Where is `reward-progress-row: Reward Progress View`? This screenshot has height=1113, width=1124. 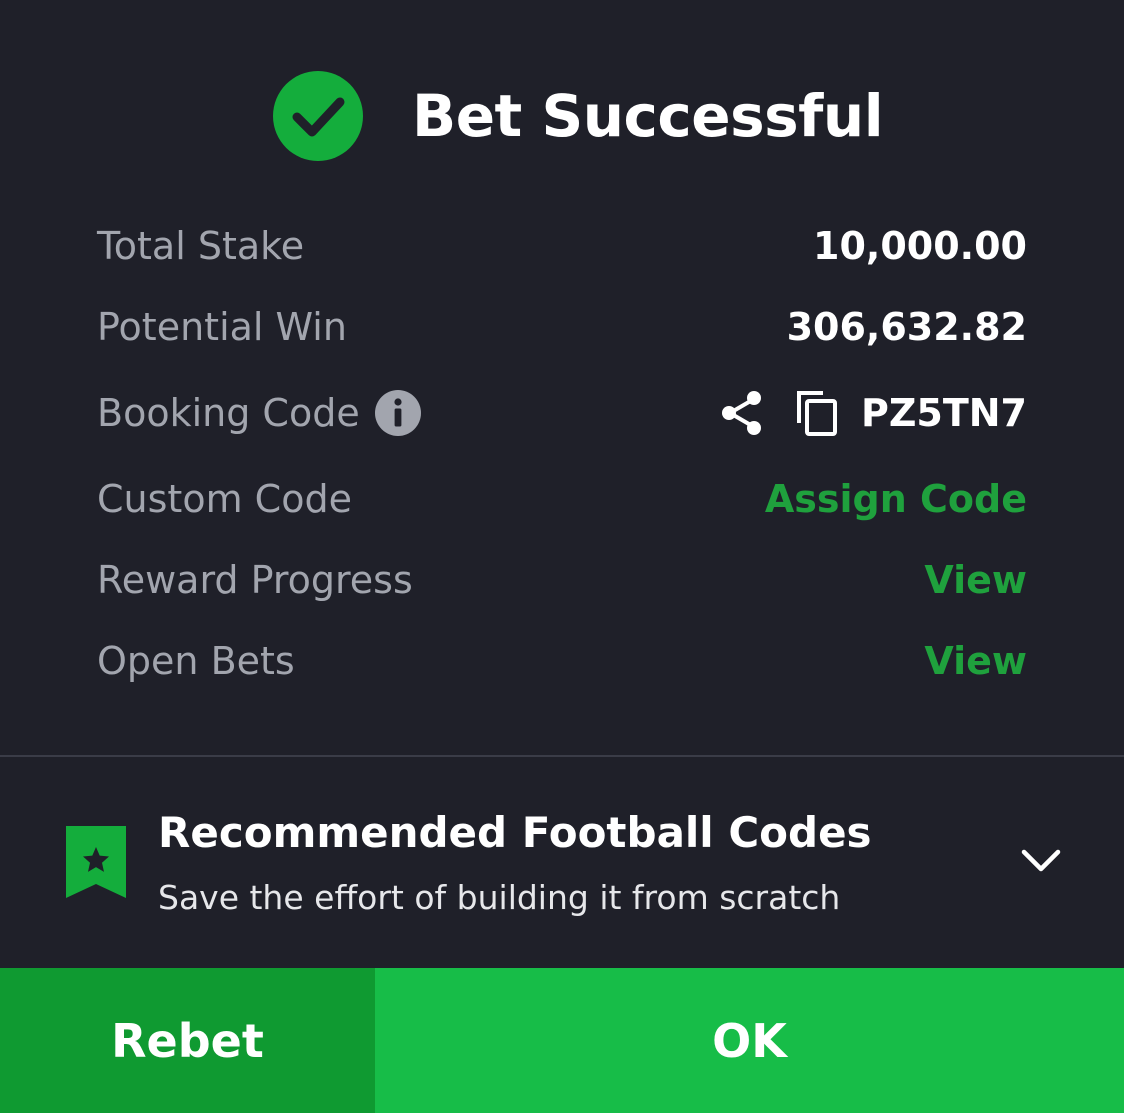
reward-progress-row: Reward Progress View is located at coordinates (562, 580).